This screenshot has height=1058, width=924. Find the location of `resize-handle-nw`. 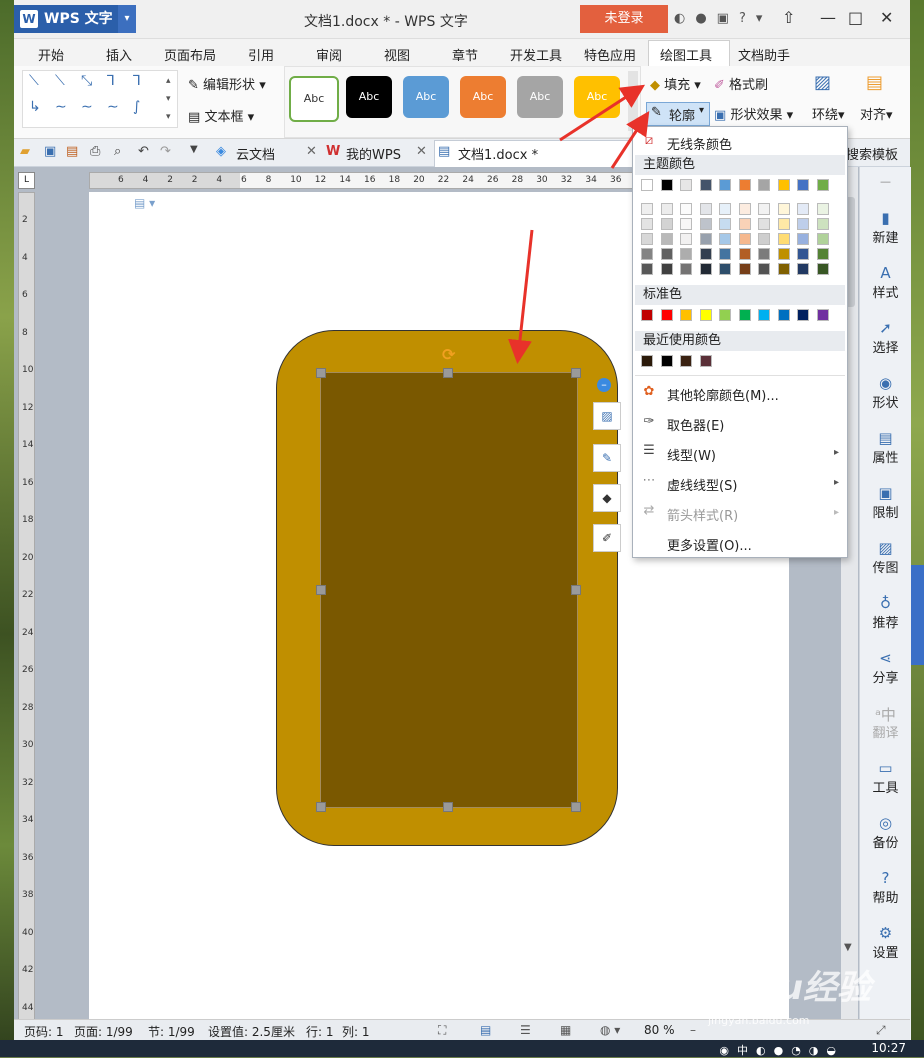

resize-handle-nw is located at coordinates (321, 373).